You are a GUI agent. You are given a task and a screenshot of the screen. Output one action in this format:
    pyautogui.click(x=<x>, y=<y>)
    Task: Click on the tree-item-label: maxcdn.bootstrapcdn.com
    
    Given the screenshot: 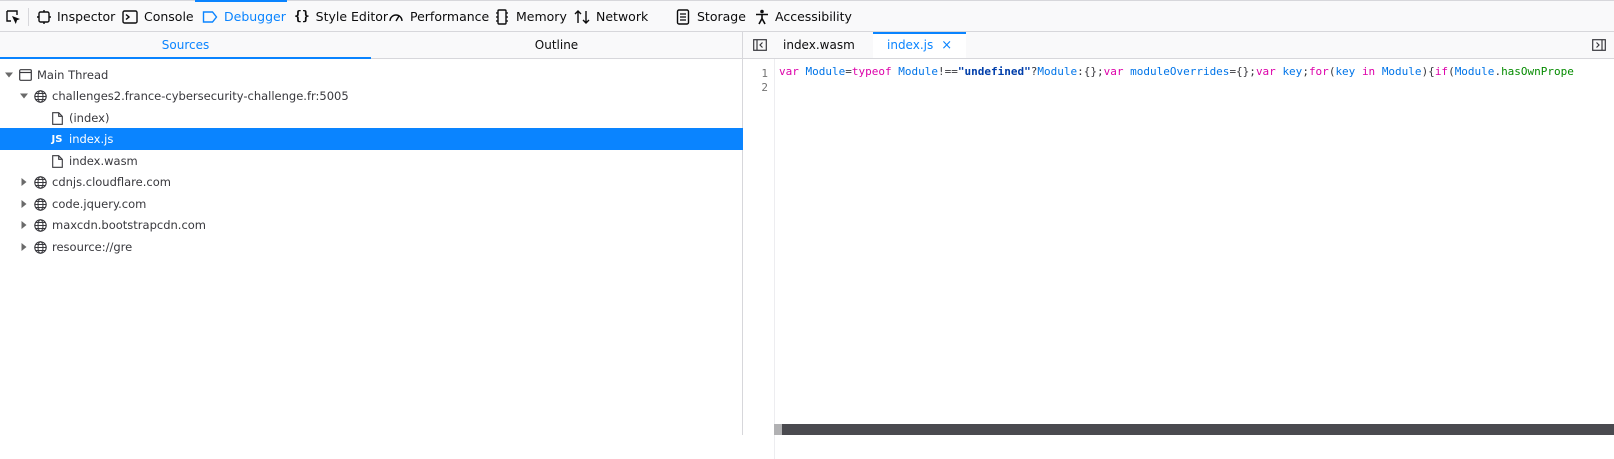 What is the action you would take?
    pyautogui.click(x=129, y=225)
    